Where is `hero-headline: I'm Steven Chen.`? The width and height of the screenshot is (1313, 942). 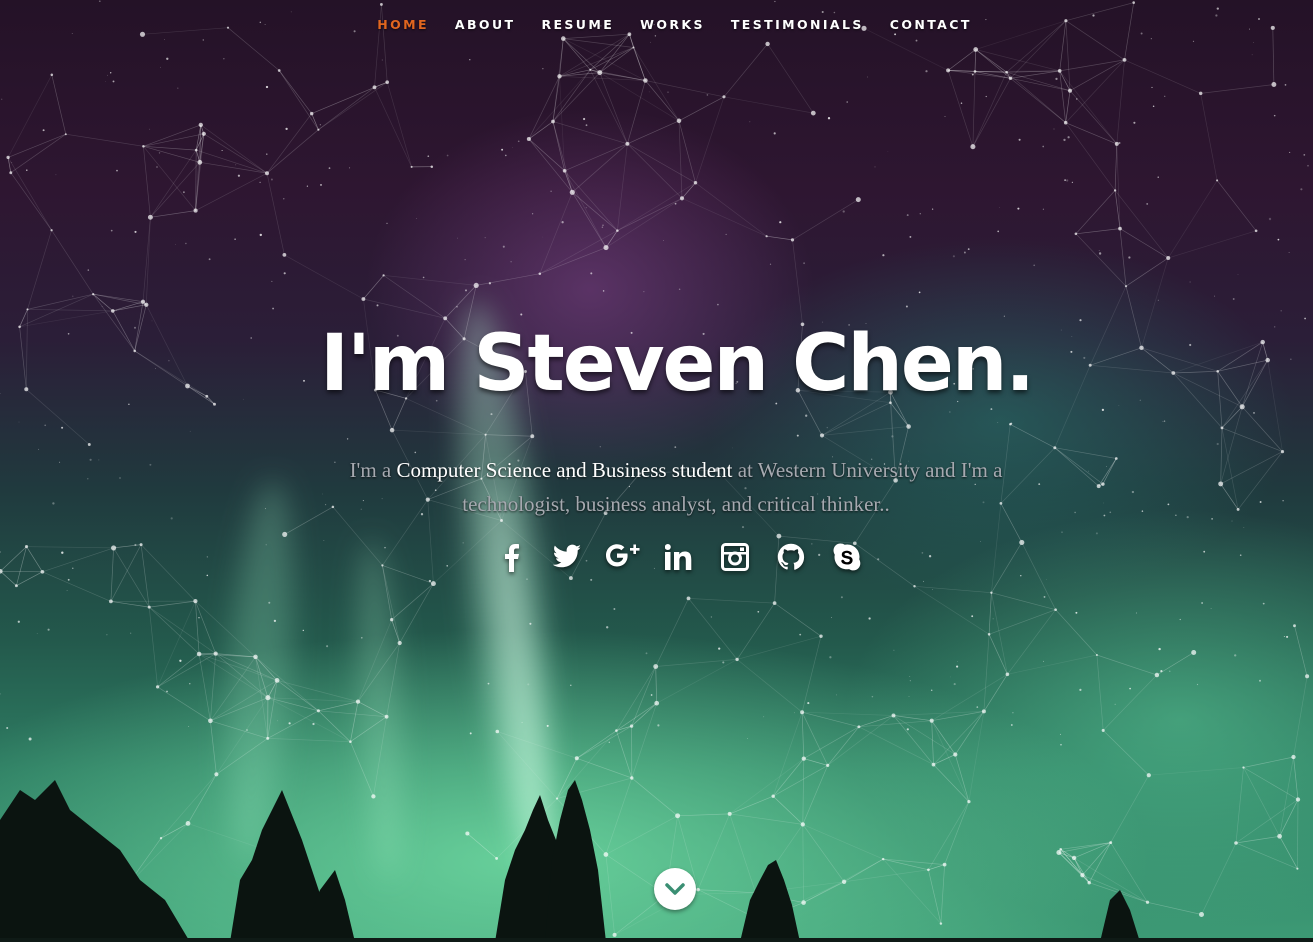 hero-headline: I'm Steven Chen. is located at coordinates (677, 364).